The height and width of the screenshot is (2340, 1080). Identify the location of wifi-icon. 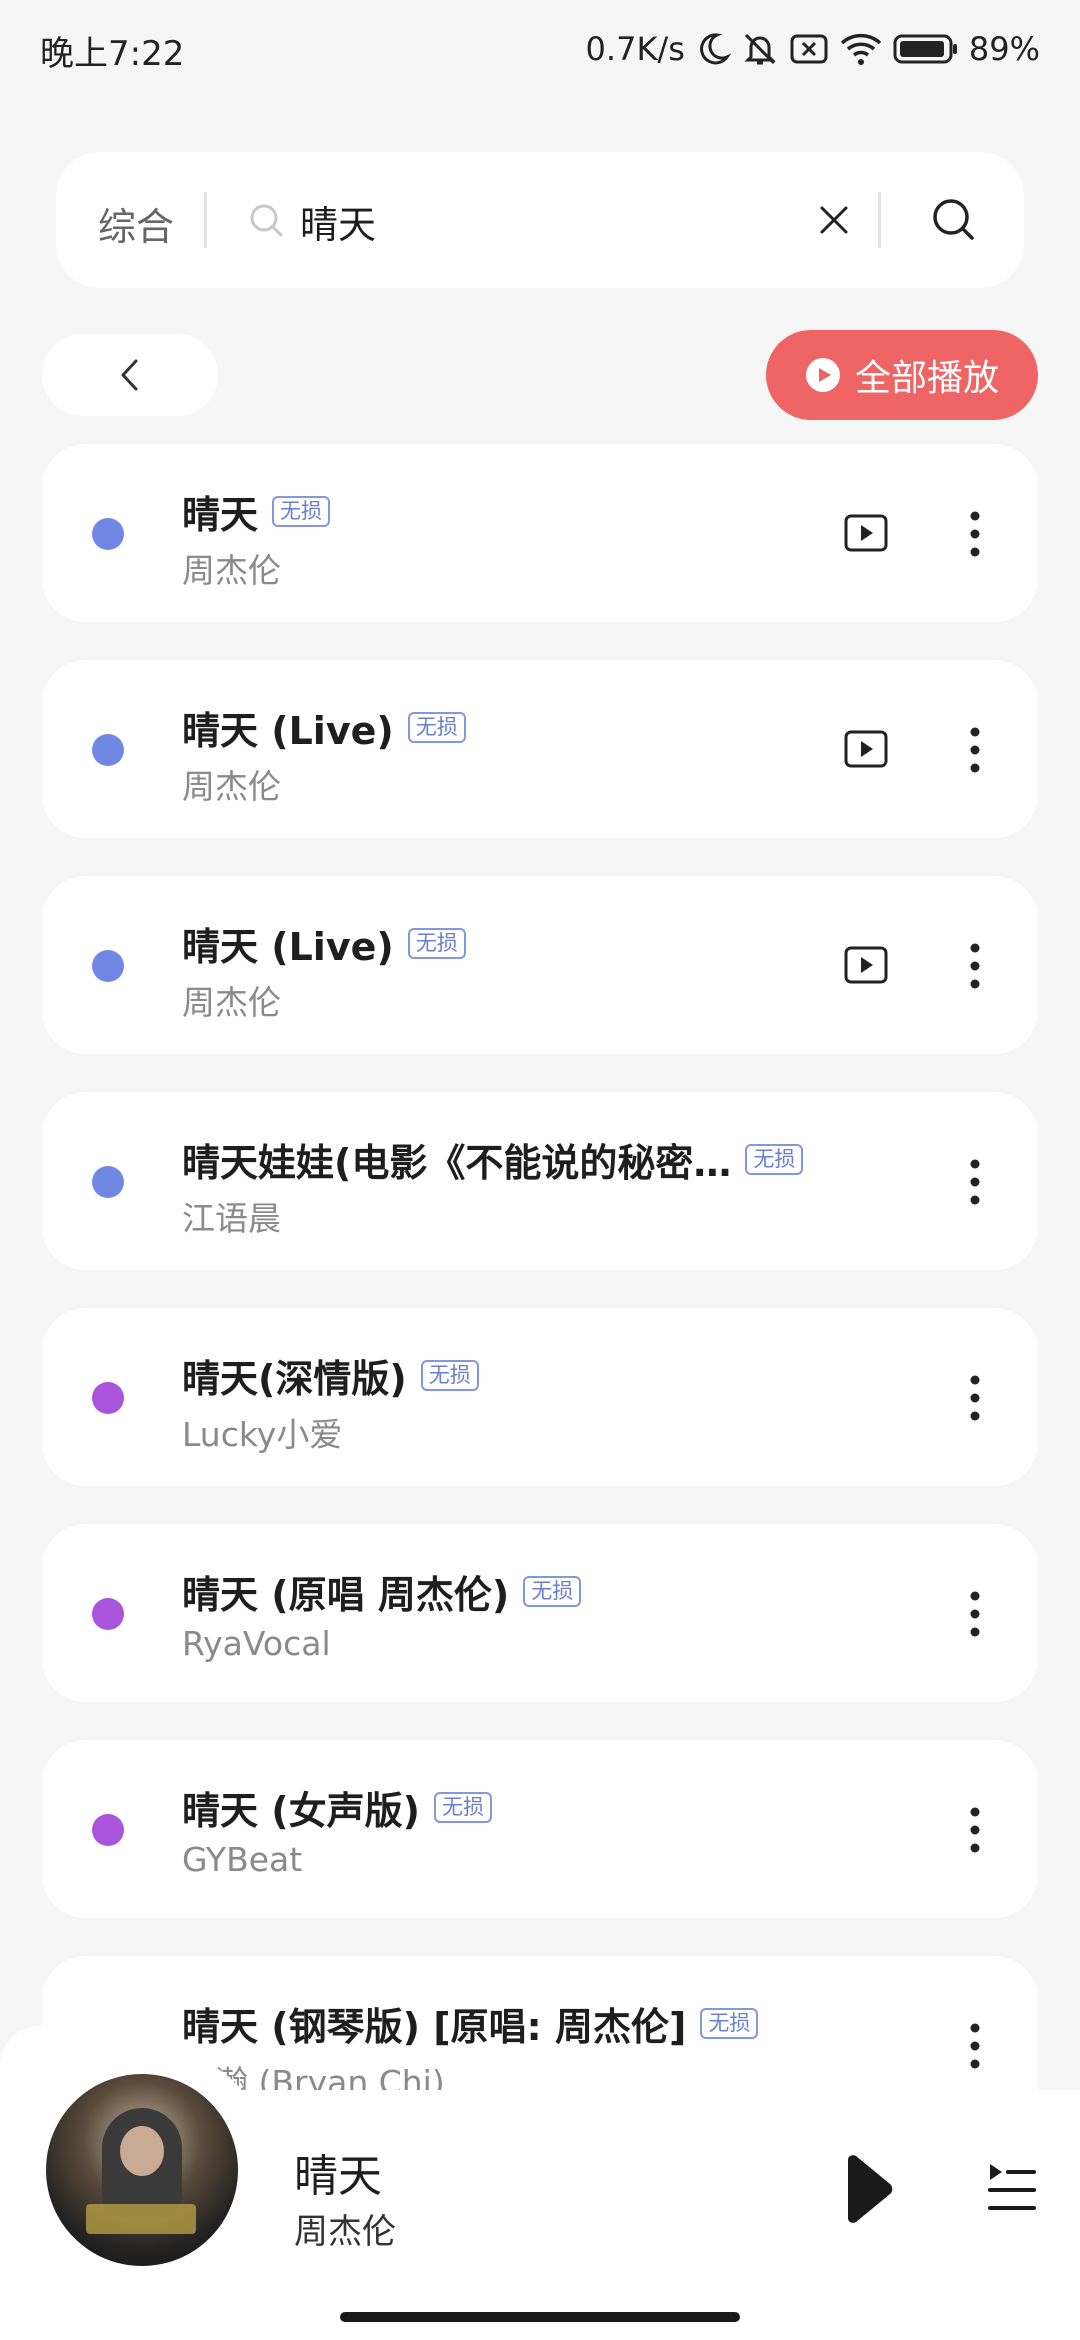
(861, 49).